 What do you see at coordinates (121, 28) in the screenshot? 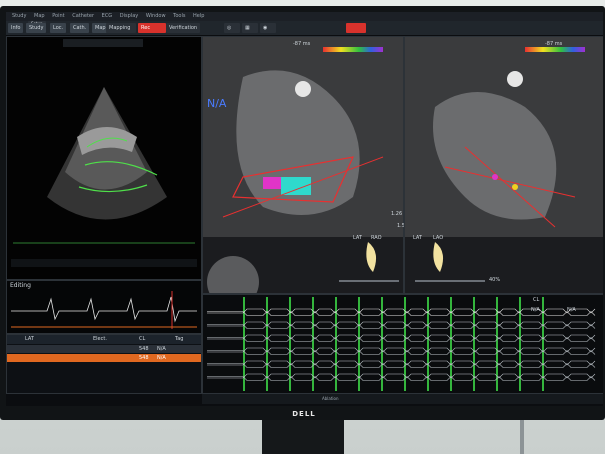
I see `mapping-button: Mapping` at bounding box center [121, 28].